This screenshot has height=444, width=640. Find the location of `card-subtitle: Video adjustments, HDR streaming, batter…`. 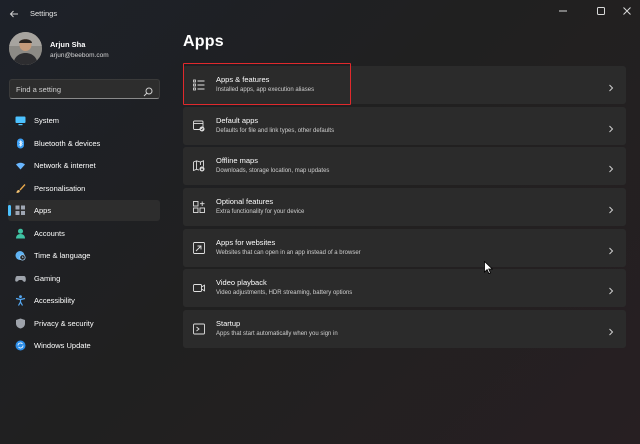

card-subtitle: Video adjustments, HDR streaming, batter… is located at coordinates (284, 293).